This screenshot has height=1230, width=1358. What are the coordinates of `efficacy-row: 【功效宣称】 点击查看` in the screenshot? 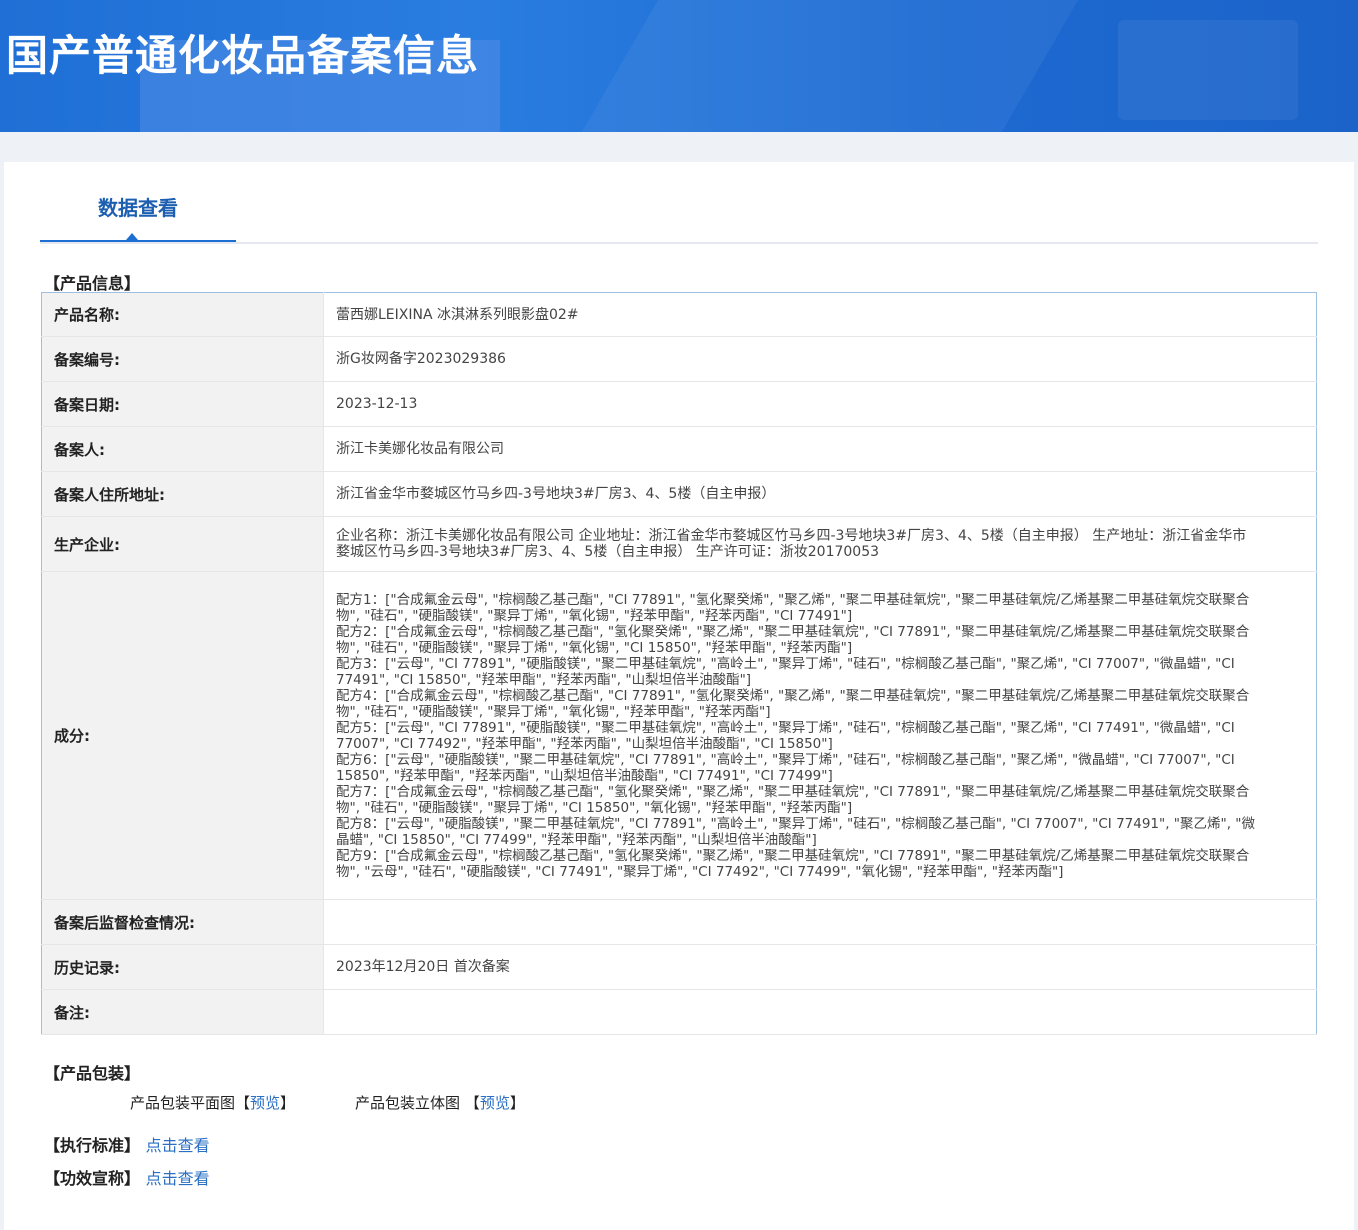 It's located at (127, 1177).